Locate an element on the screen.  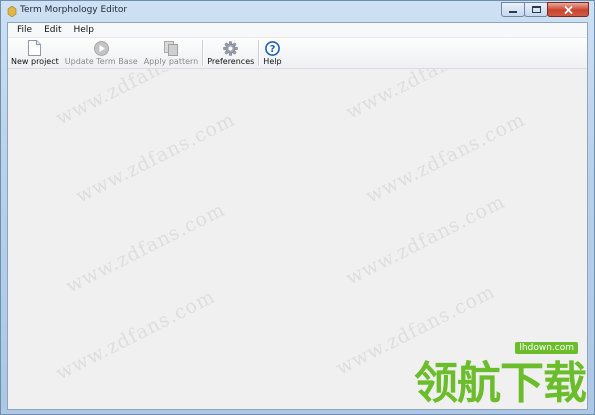
copy-pages-icon is located at coordinates (170, 48).